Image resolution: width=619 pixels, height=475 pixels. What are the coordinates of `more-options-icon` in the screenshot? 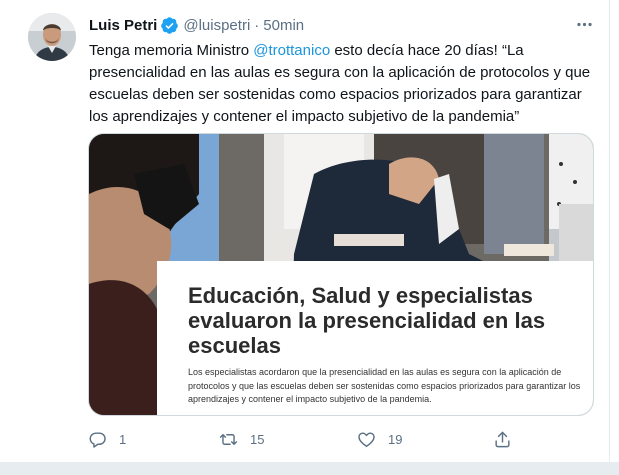 It's located at (584, 24).